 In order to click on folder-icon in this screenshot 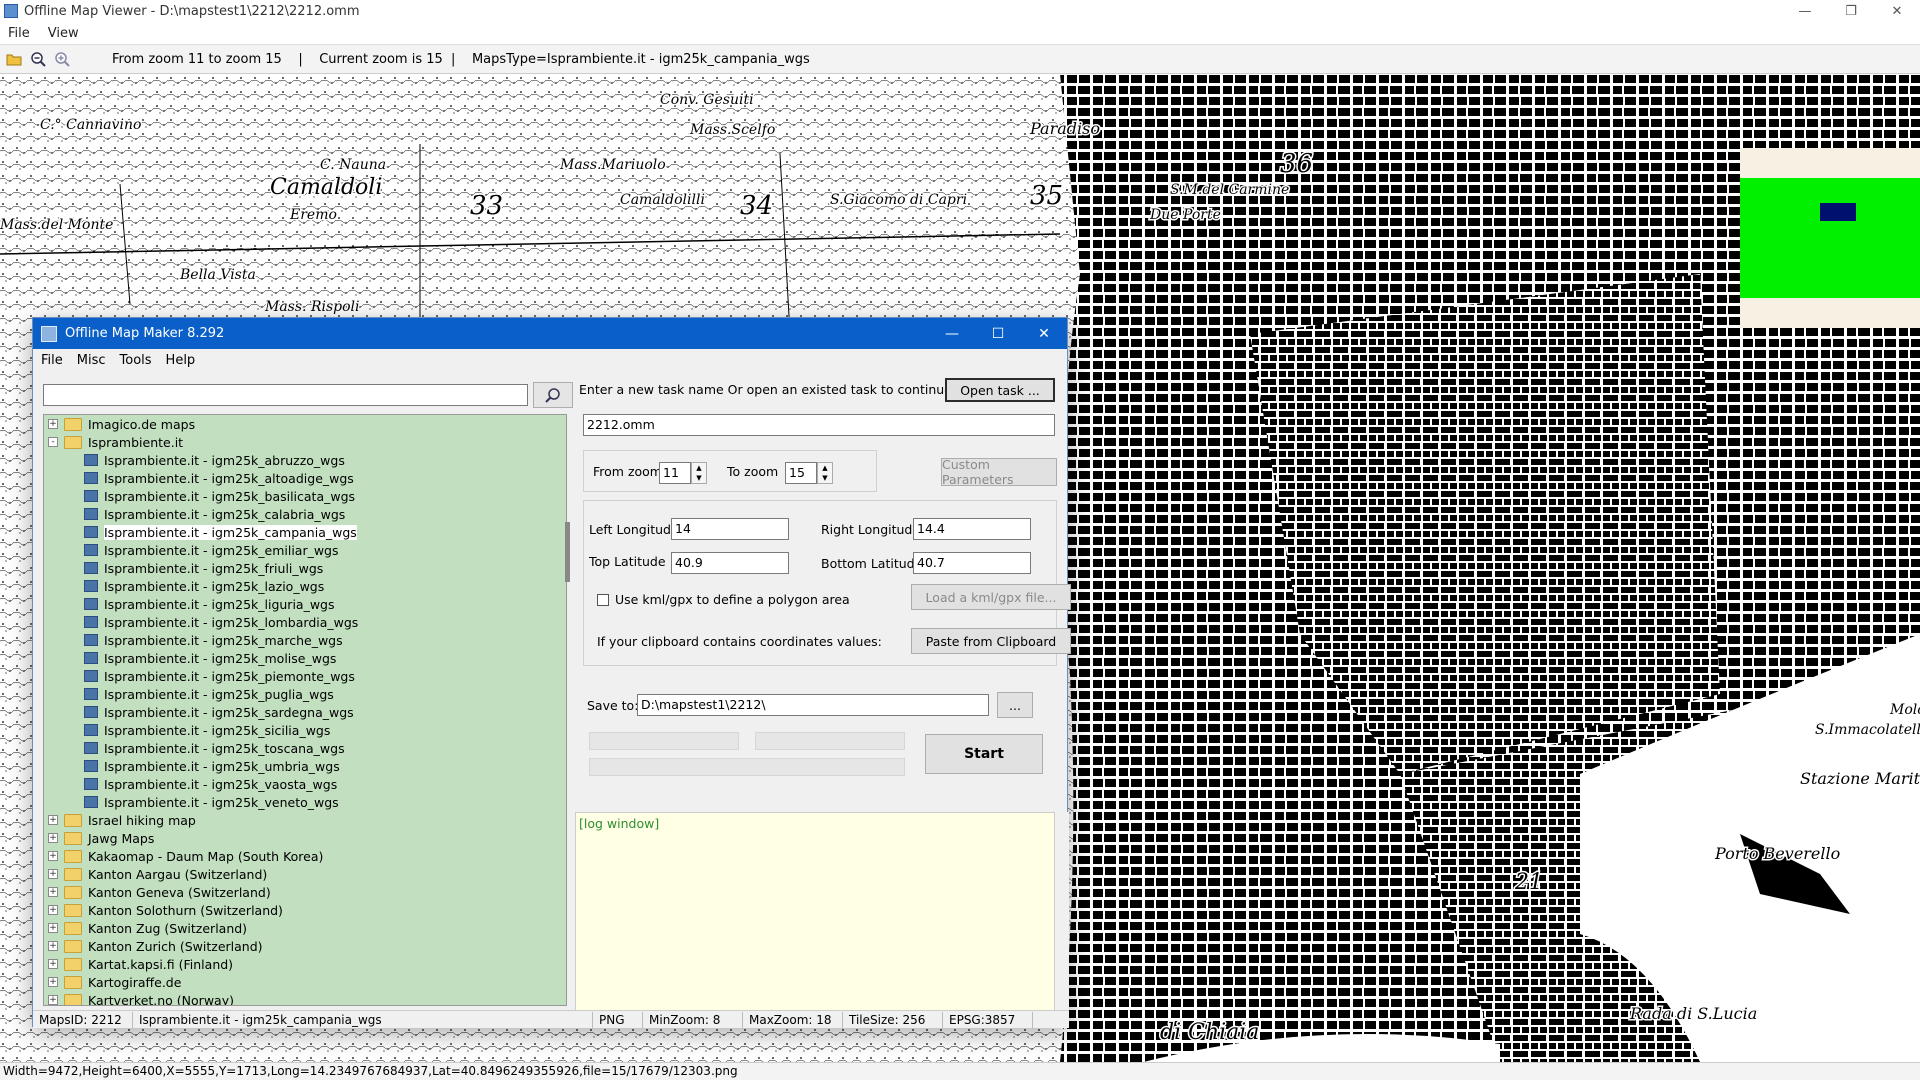, I will do `click(73, 838)`.